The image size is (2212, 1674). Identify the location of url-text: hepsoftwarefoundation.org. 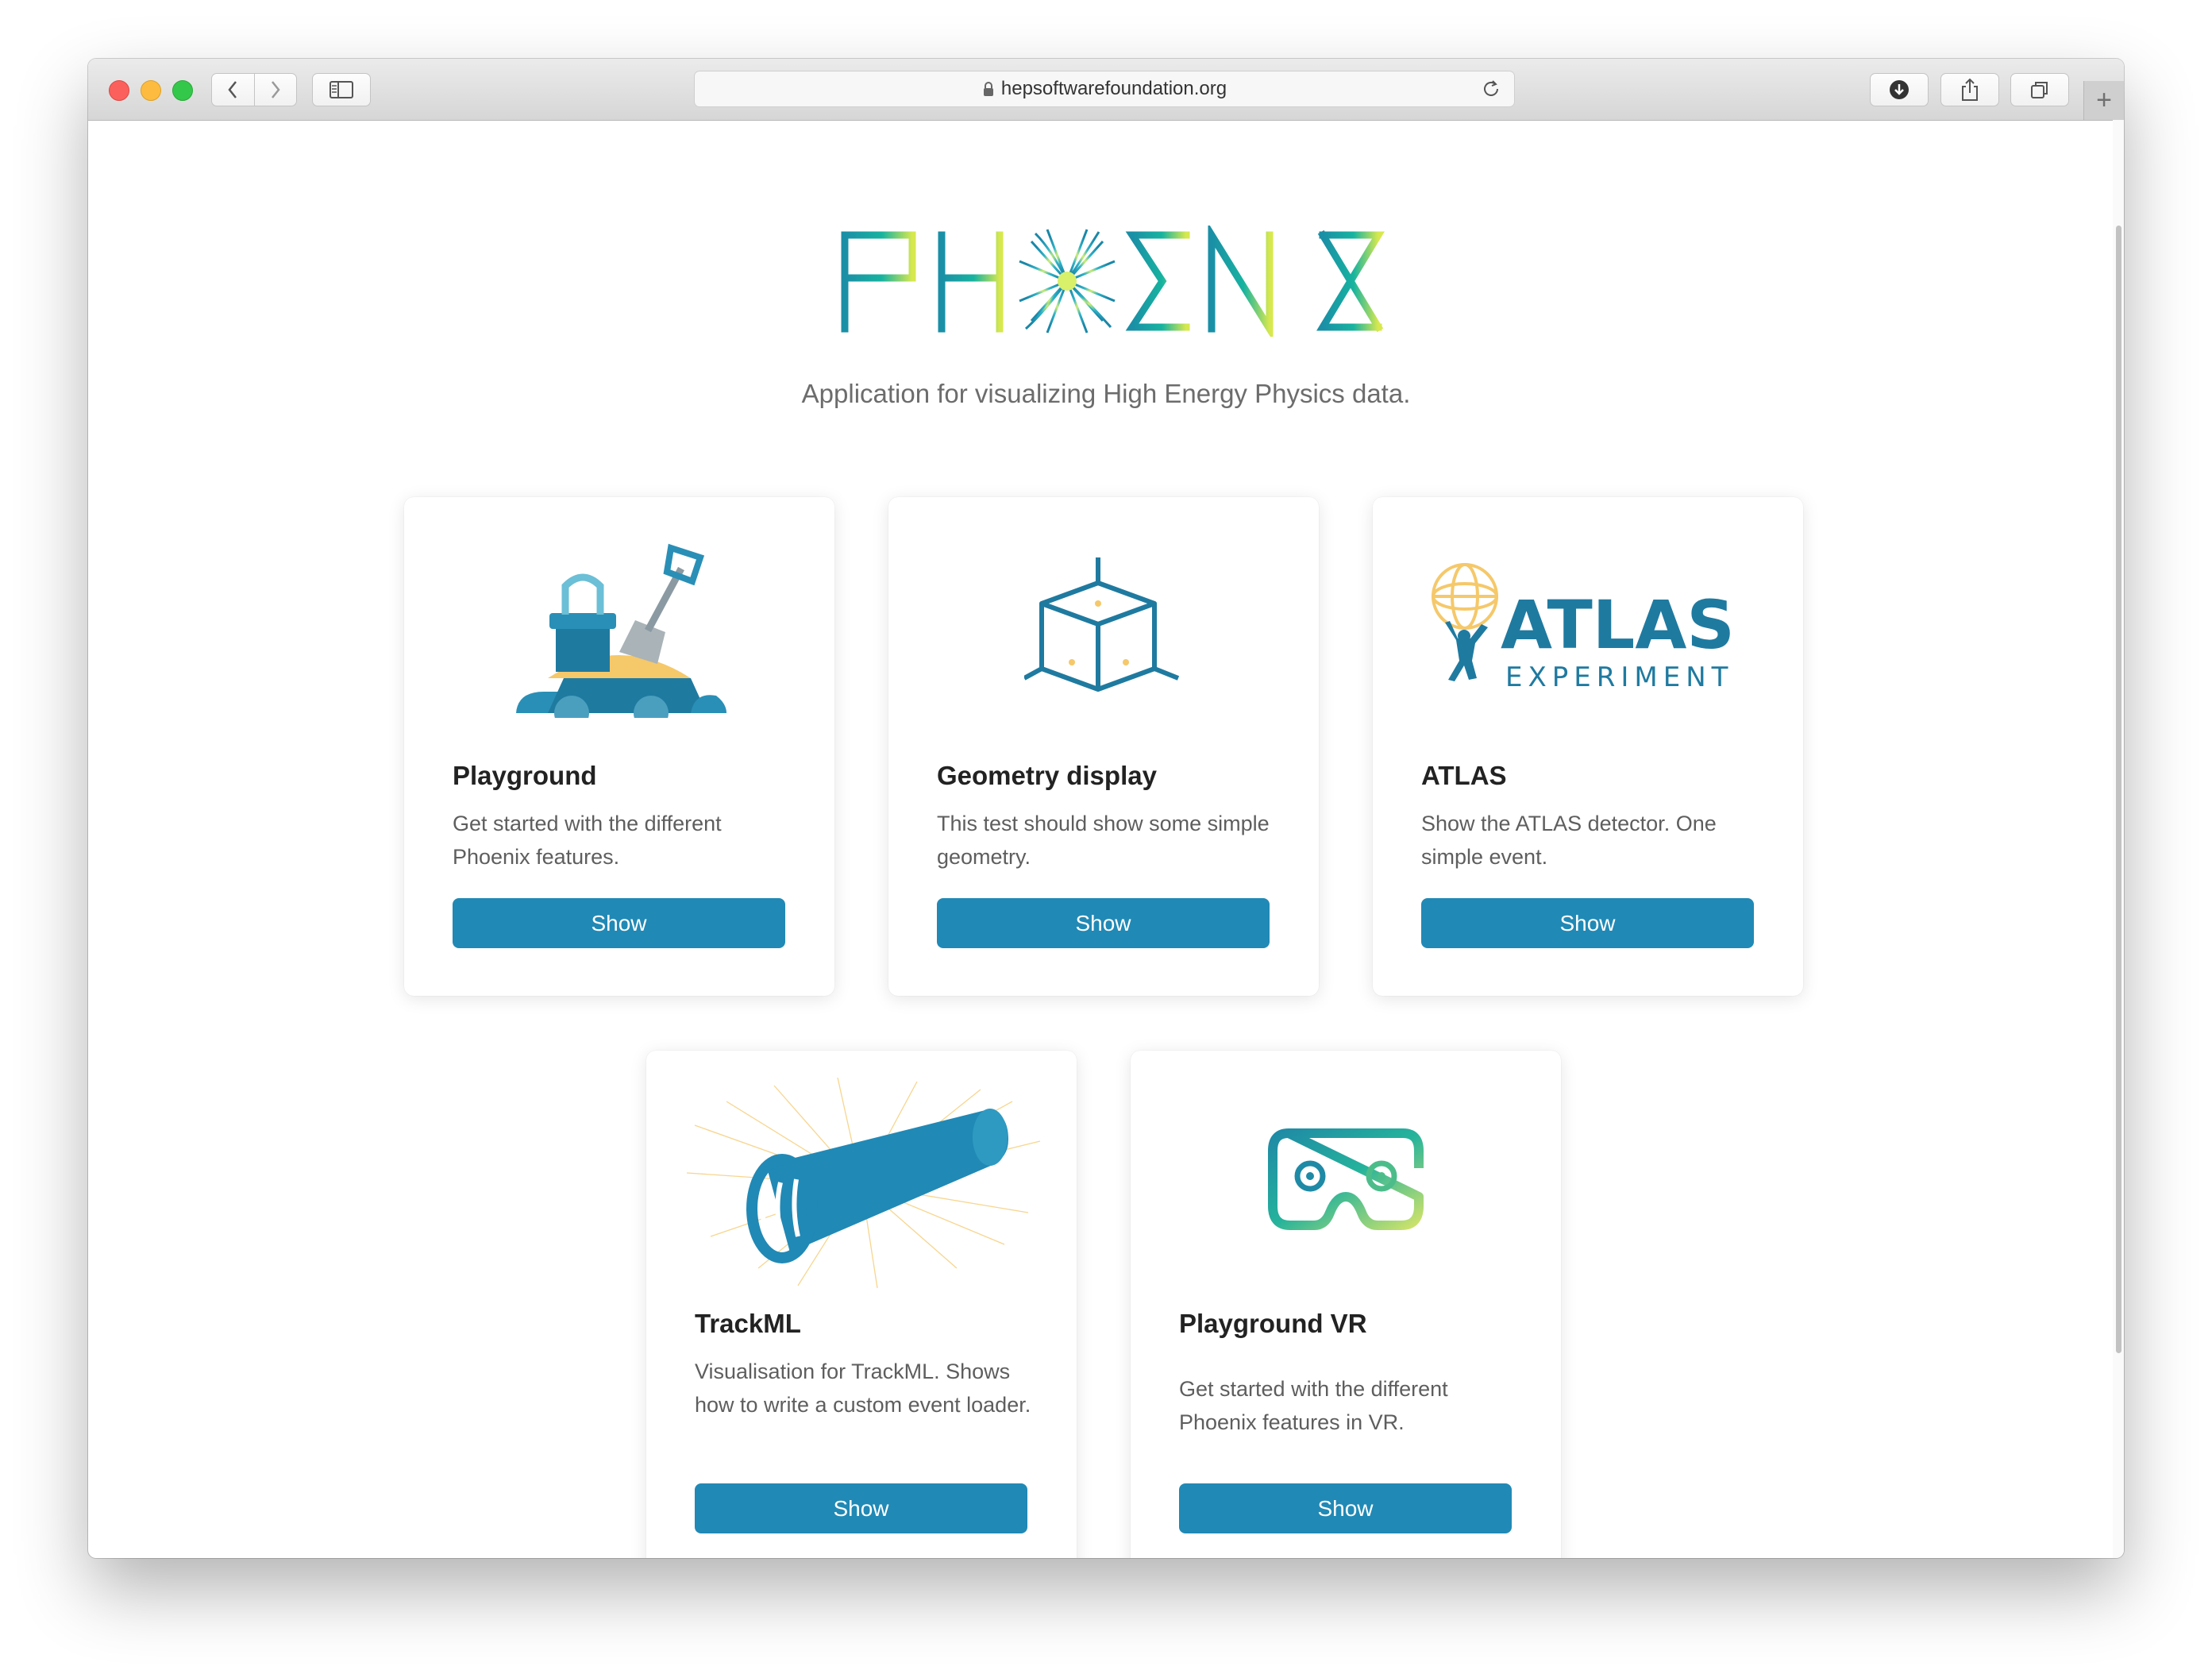
(1113, 88).